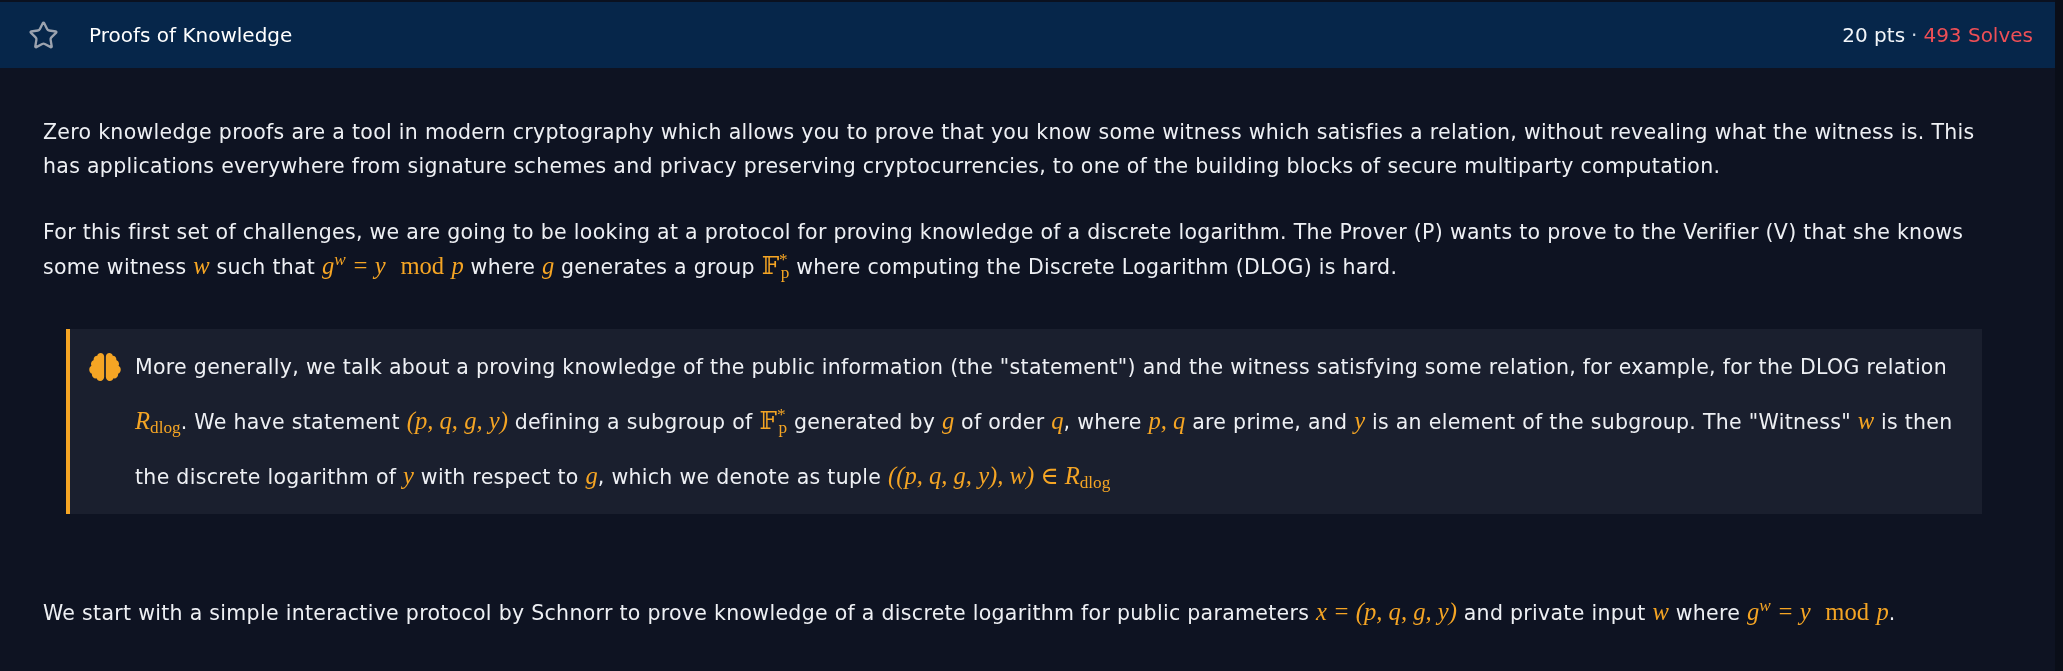 Image resolution: width=2063 pixels, height=671 pixels. What do you see at coordinates (105, 367) in the screenshot?
I see `brain-icon` at bounding box center [105, 367].